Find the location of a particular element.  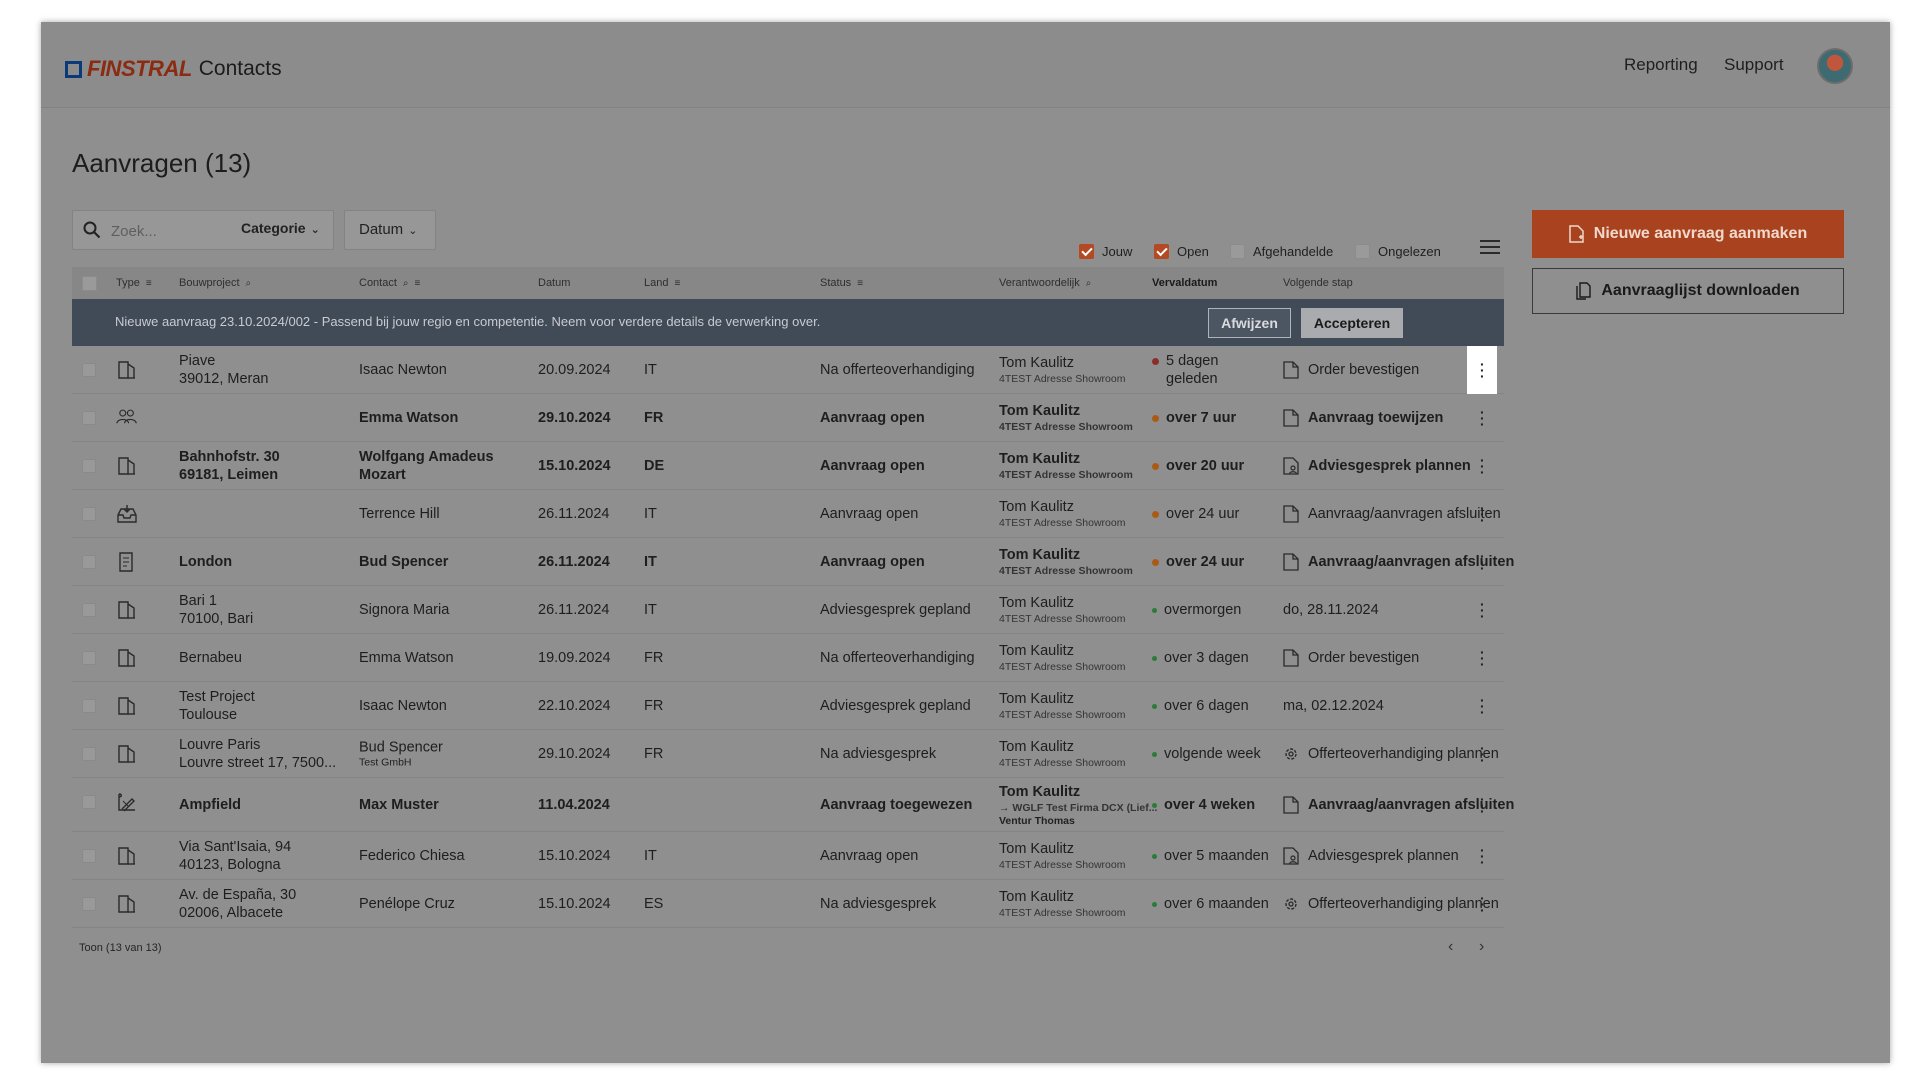

new-request-button: Nieuwe aanvraag aanmaken is located at coordinates (1688, 234).